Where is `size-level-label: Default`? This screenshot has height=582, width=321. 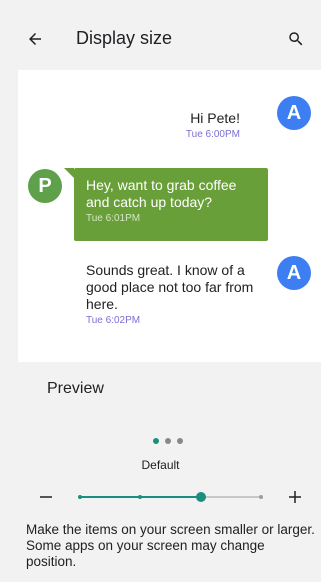
size-level-label: Default is located at coordinates (160, 465).